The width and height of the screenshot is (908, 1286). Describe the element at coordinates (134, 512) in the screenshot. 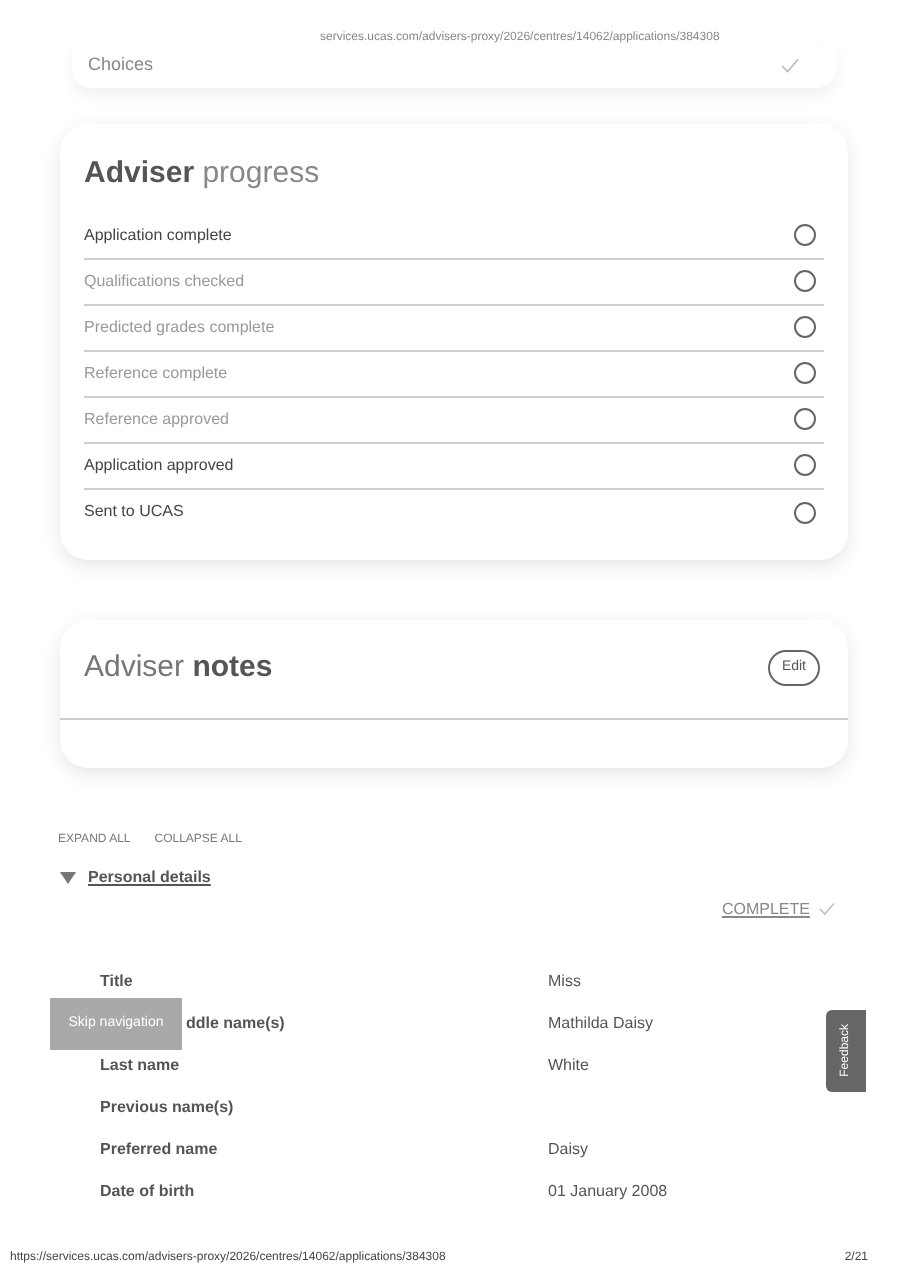

I see `progress-item-label: Sent to UCAS` at that location.